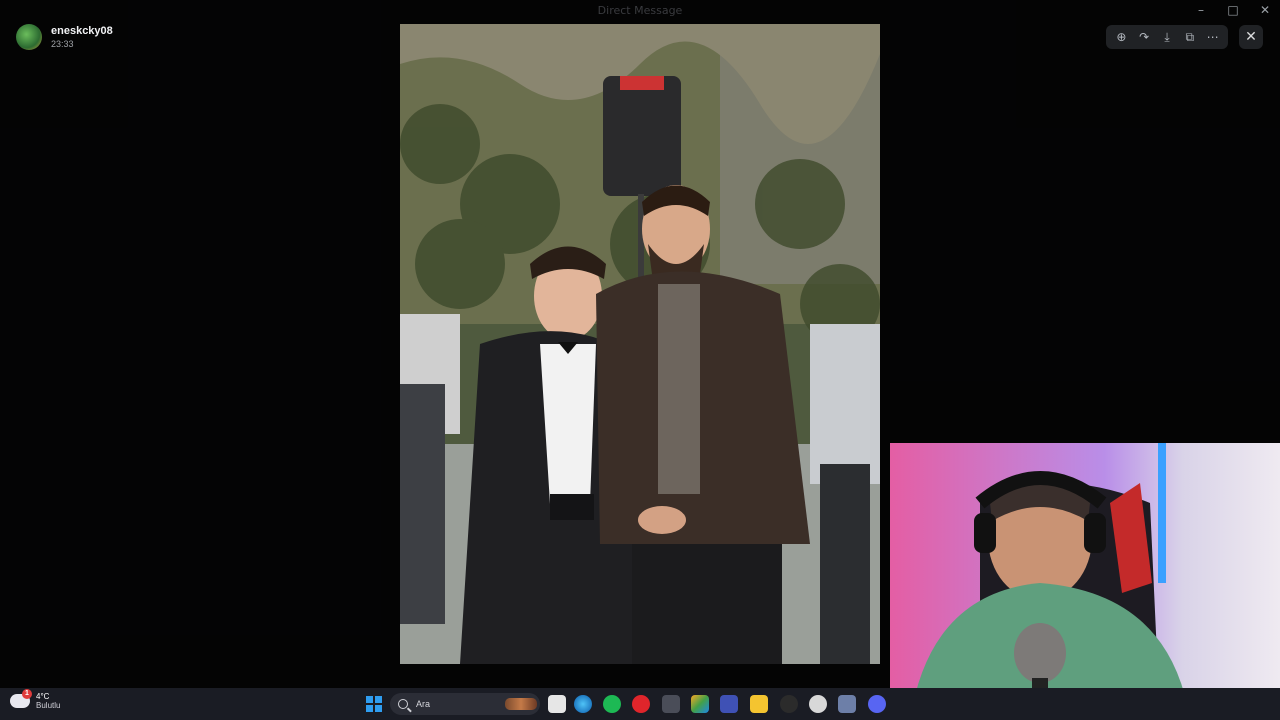 The width and height of the screenshot is (1280, 720). Describe the element at coordinates (671, 704) in the screenshot. I see `calculator-icon` at that location.